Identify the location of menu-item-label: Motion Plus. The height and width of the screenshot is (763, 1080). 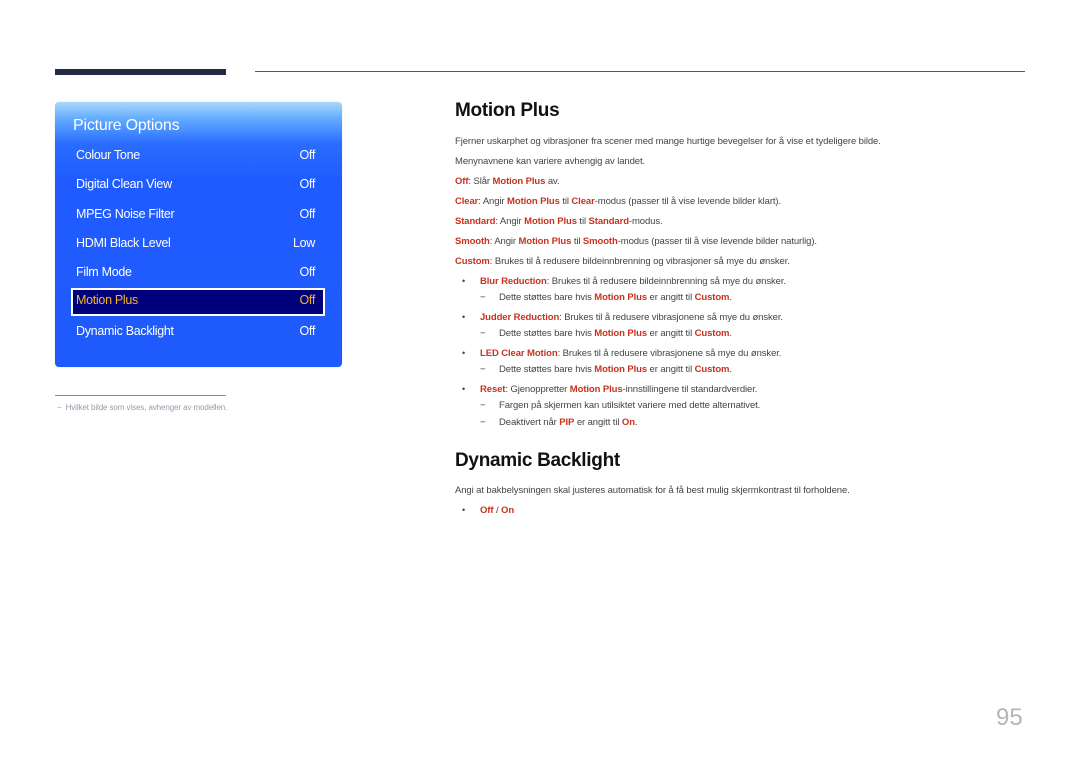
(107, 300).